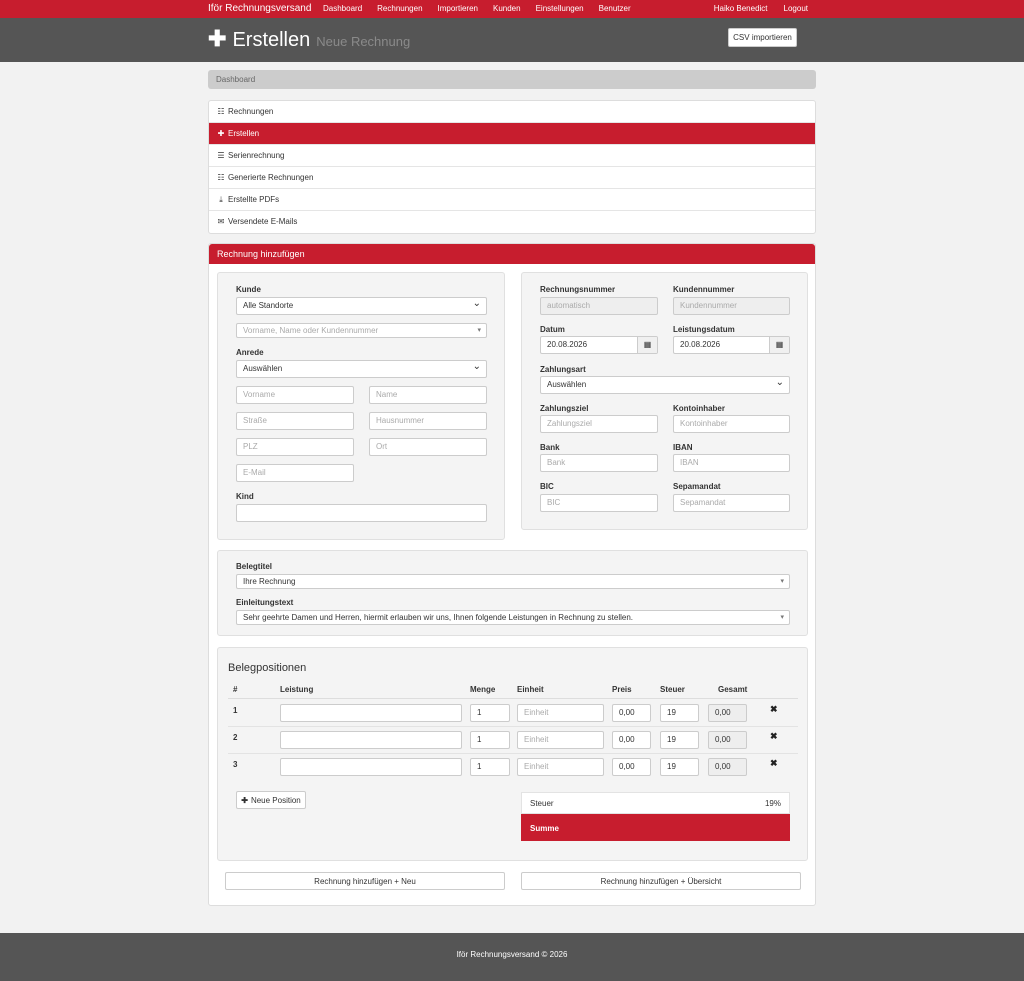 The height and width of the screenshot is (981, 1024). What do you see at coordinates (513, 726) in the screenshot?
I see `row-divider` at bounding box center [513, 726].